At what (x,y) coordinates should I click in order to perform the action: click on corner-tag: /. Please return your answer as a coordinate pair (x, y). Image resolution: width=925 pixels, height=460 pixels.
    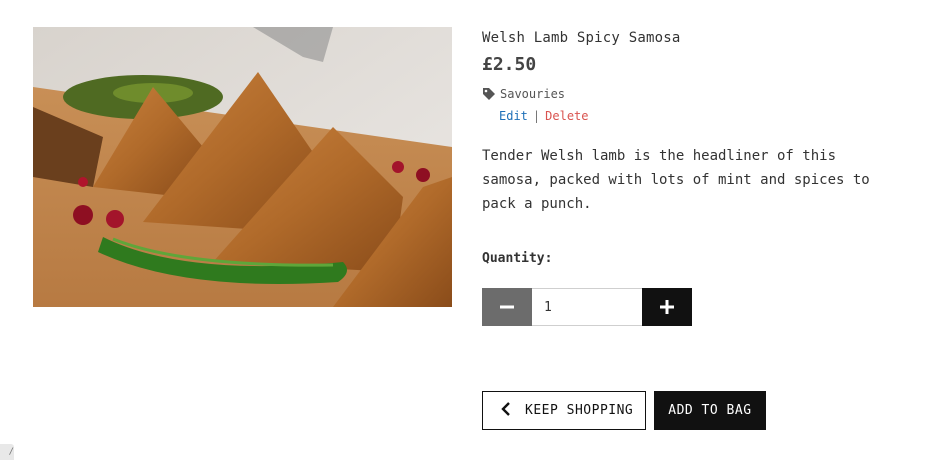
    Looking at the image, I should click on (7, 452).